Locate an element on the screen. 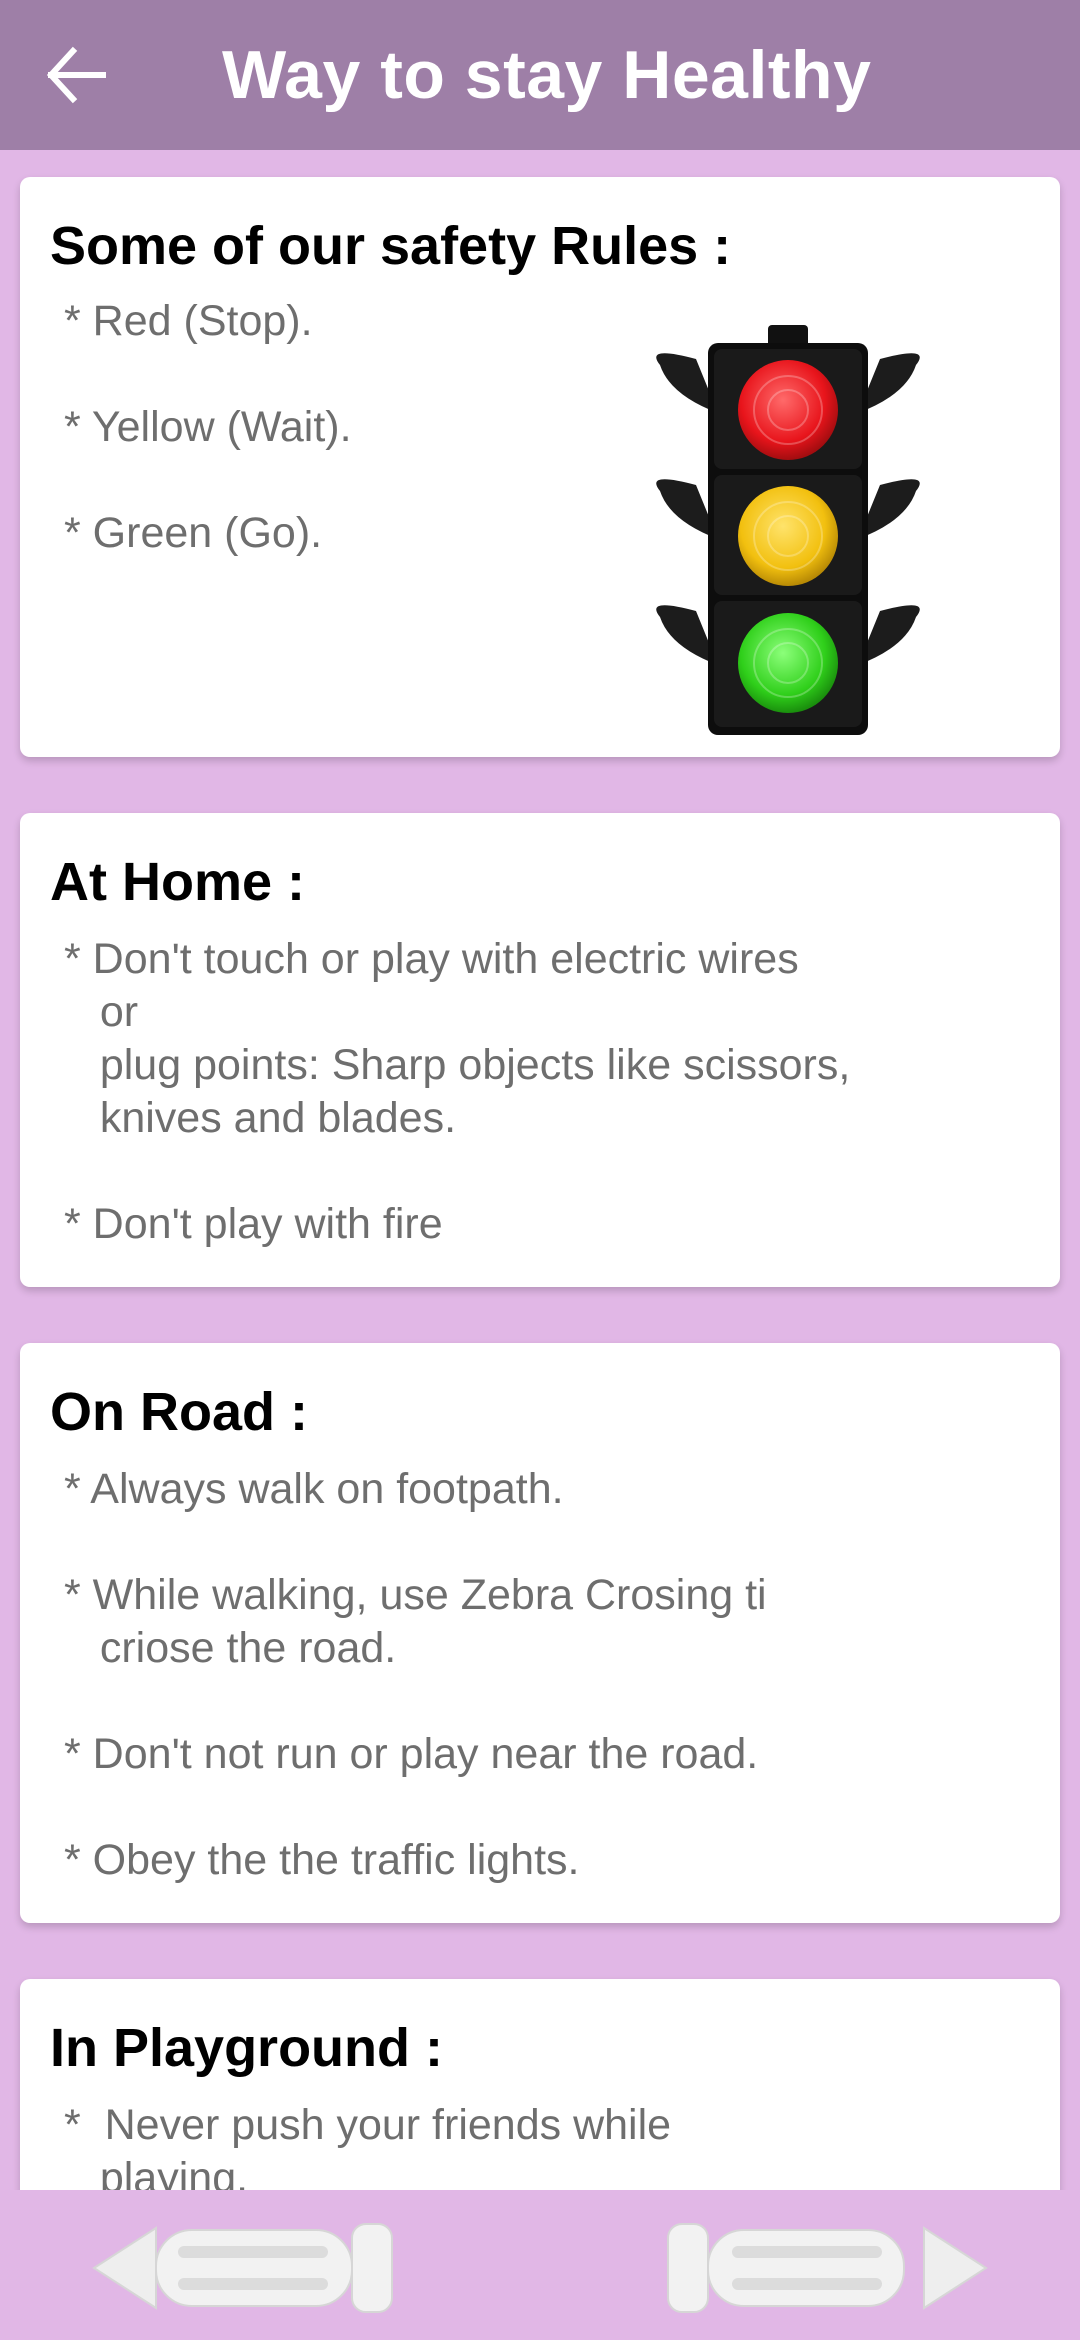 The height and width of the screenshot is (2340, 1080). next-arrow-icon is located at coordinates (827, 2268).